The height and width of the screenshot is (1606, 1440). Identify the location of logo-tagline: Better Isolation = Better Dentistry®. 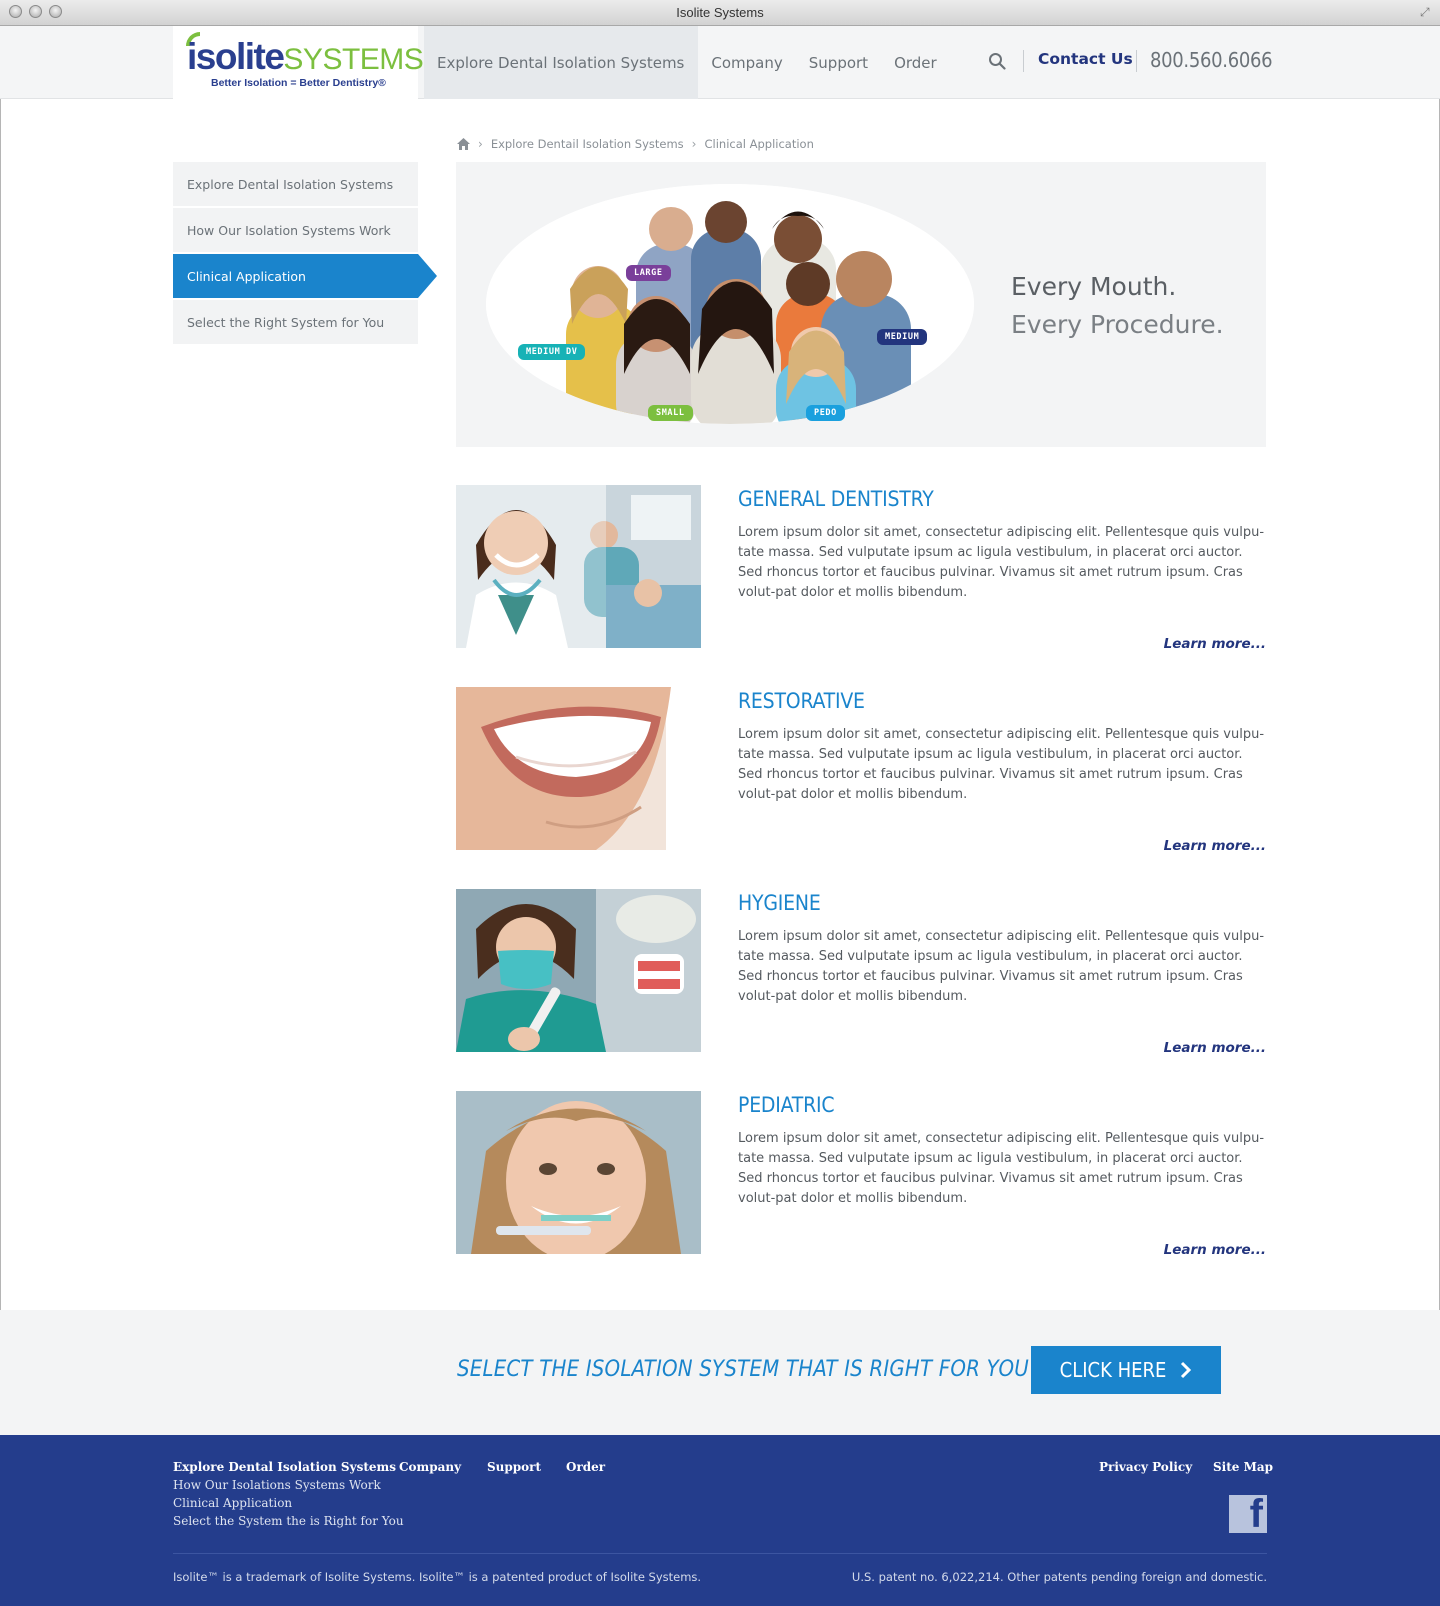
(298, 83).